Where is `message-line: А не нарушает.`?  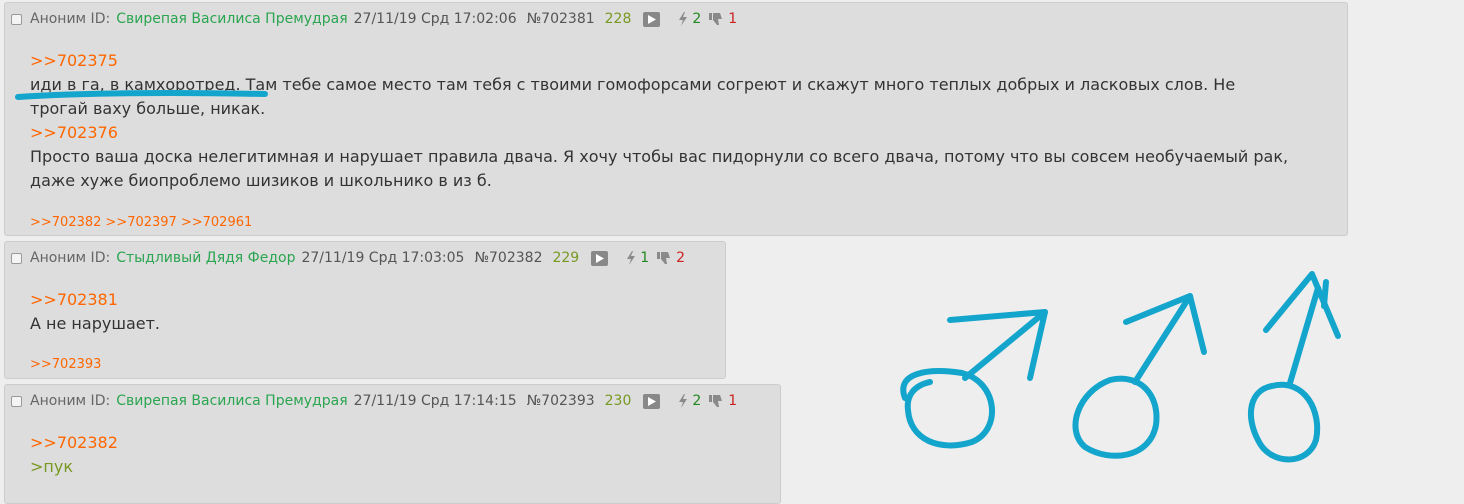
message-line: А не нарушает. is located at coordinates (95, 323).